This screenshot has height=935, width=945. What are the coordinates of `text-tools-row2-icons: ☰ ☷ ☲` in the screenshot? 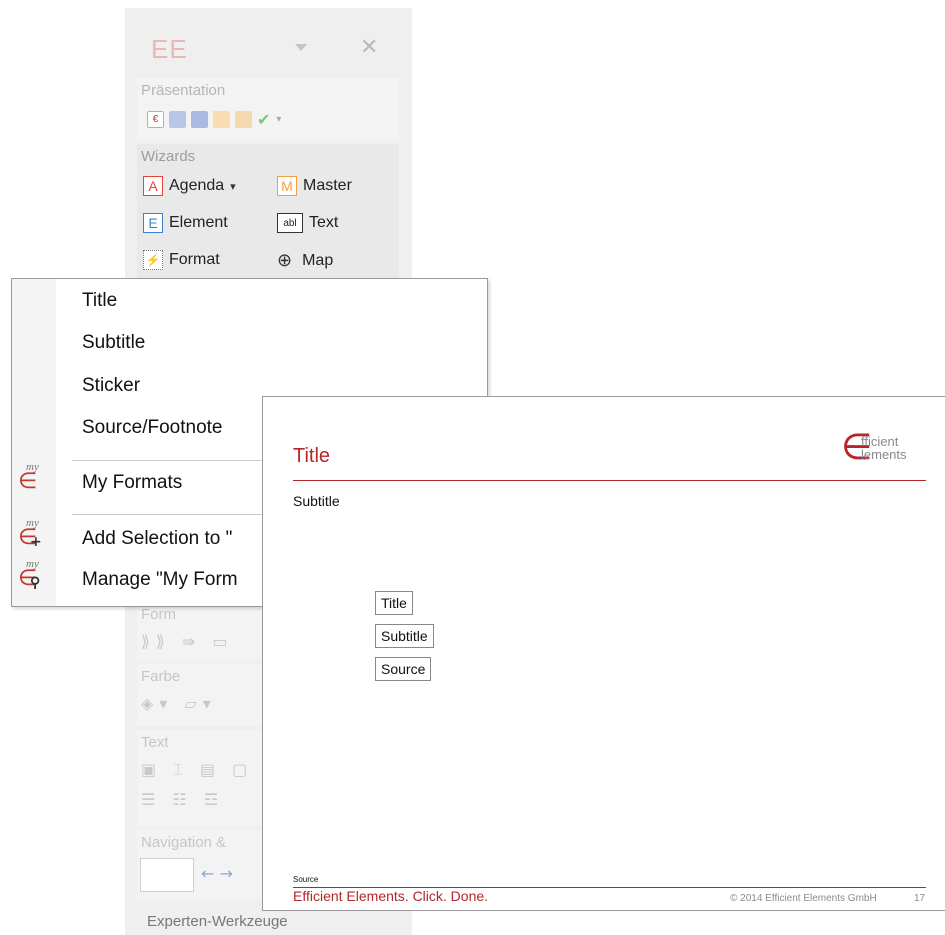 It's located at (182, 799).